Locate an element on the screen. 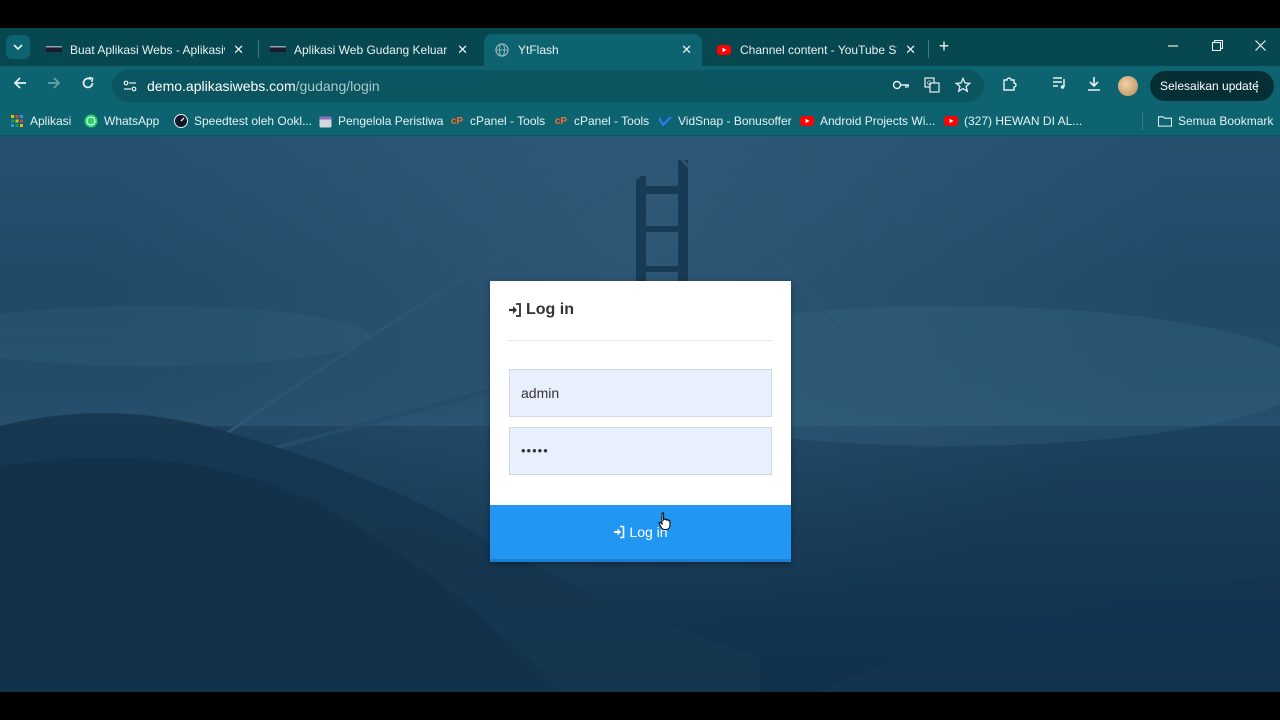 The width and height of the screenshot is (1280, 720). minimize-icon is located at coordinates (1173, 46).